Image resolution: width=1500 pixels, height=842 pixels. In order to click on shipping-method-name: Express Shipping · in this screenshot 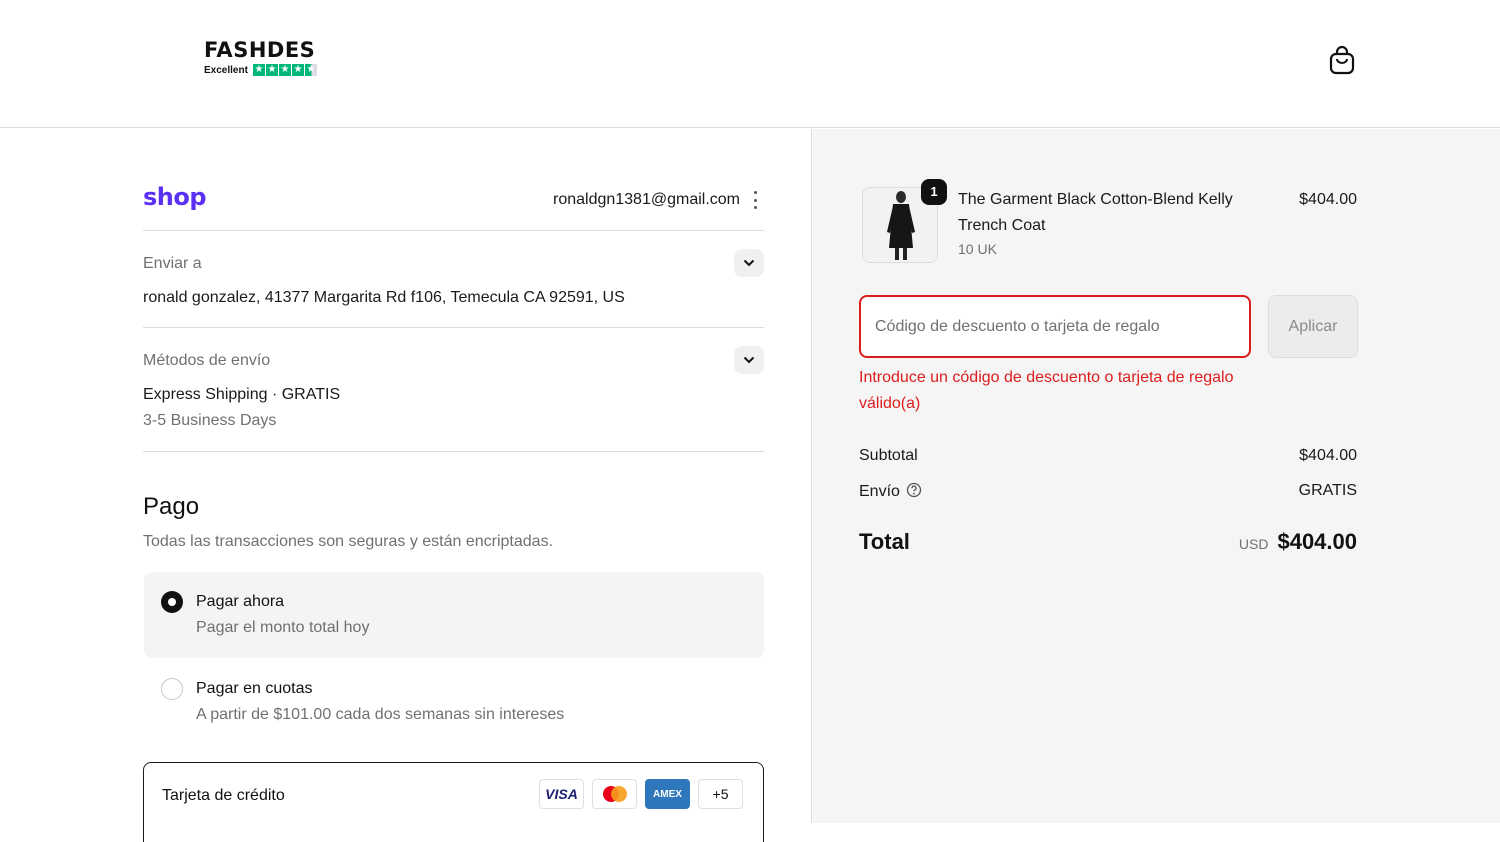, I will do `click(212, 394)`.